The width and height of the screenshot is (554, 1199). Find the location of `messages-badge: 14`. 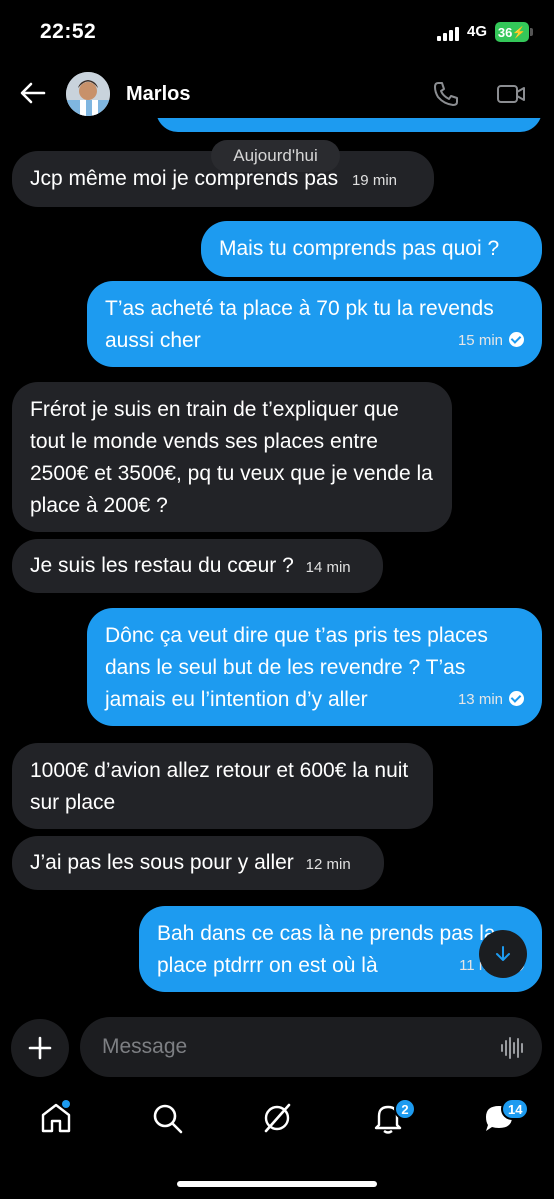

messages-badge: 14 is located at coordinates (515, 1109).